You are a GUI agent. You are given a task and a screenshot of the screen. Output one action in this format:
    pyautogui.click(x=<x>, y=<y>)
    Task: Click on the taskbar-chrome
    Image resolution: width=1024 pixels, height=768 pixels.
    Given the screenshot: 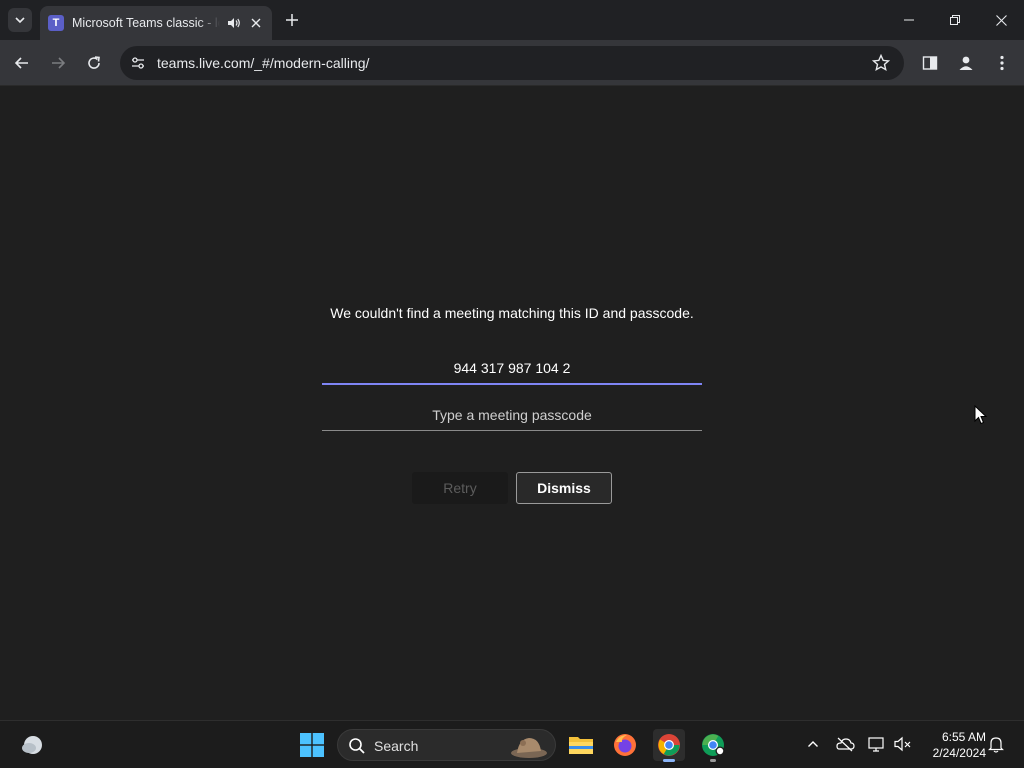 What is the action you would take?
    pyautogui.click(x=669, y=745)
    